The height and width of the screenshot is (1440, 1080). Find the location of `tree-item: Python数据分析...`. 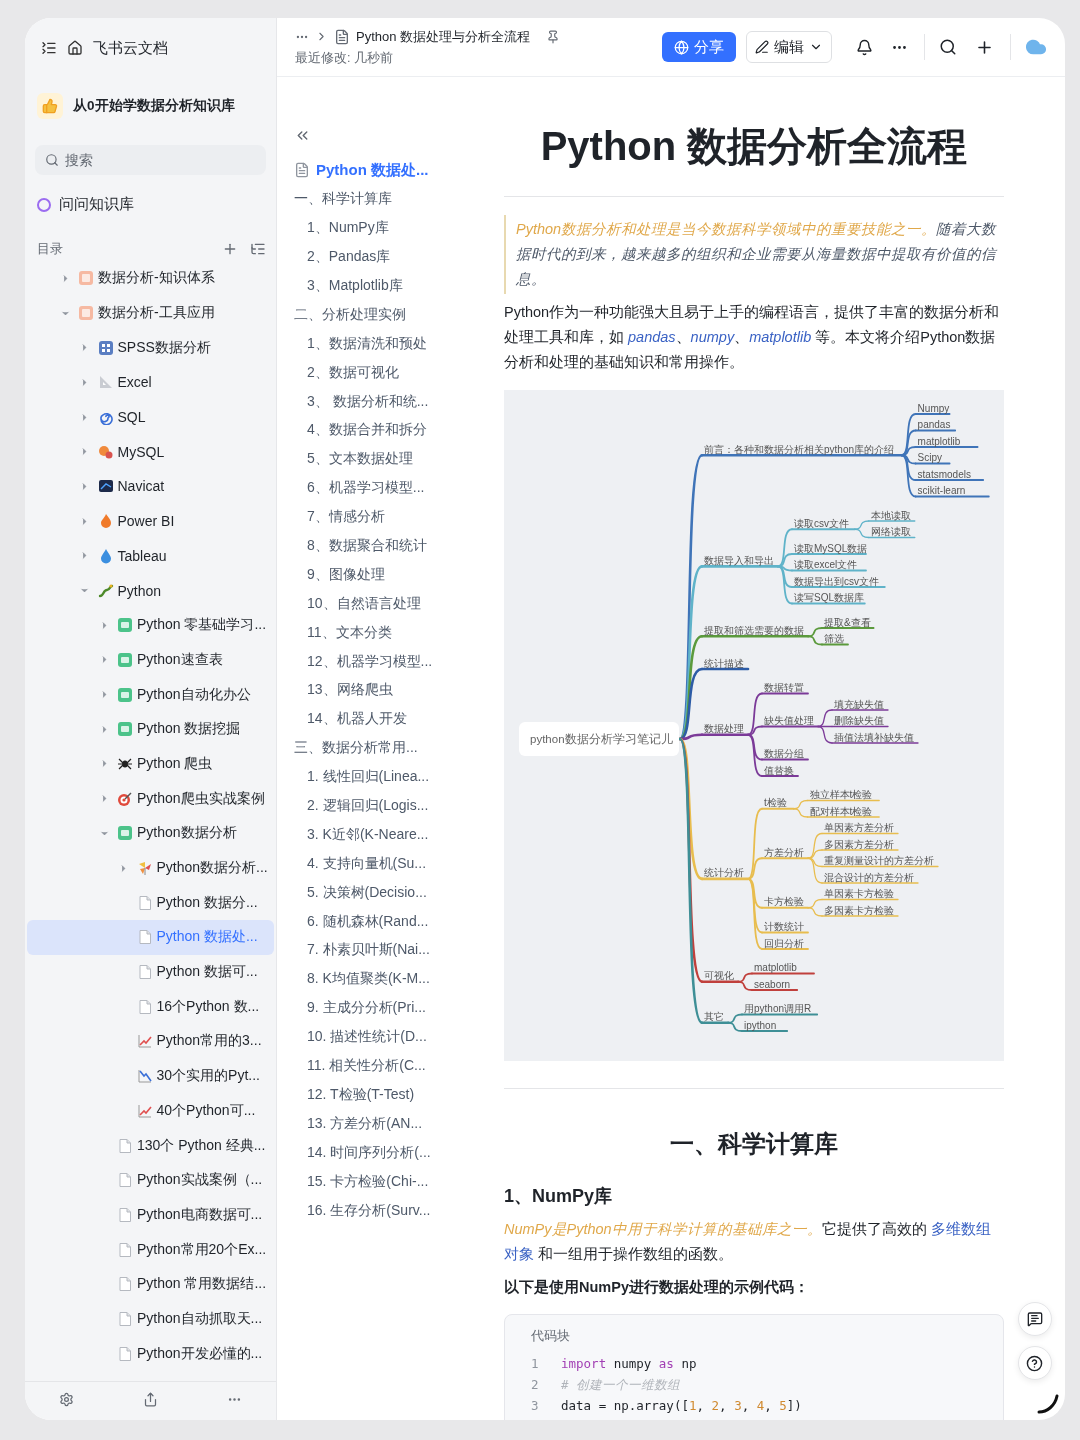

tree-item: Python数据分析... is located at coordinates (150, 868).